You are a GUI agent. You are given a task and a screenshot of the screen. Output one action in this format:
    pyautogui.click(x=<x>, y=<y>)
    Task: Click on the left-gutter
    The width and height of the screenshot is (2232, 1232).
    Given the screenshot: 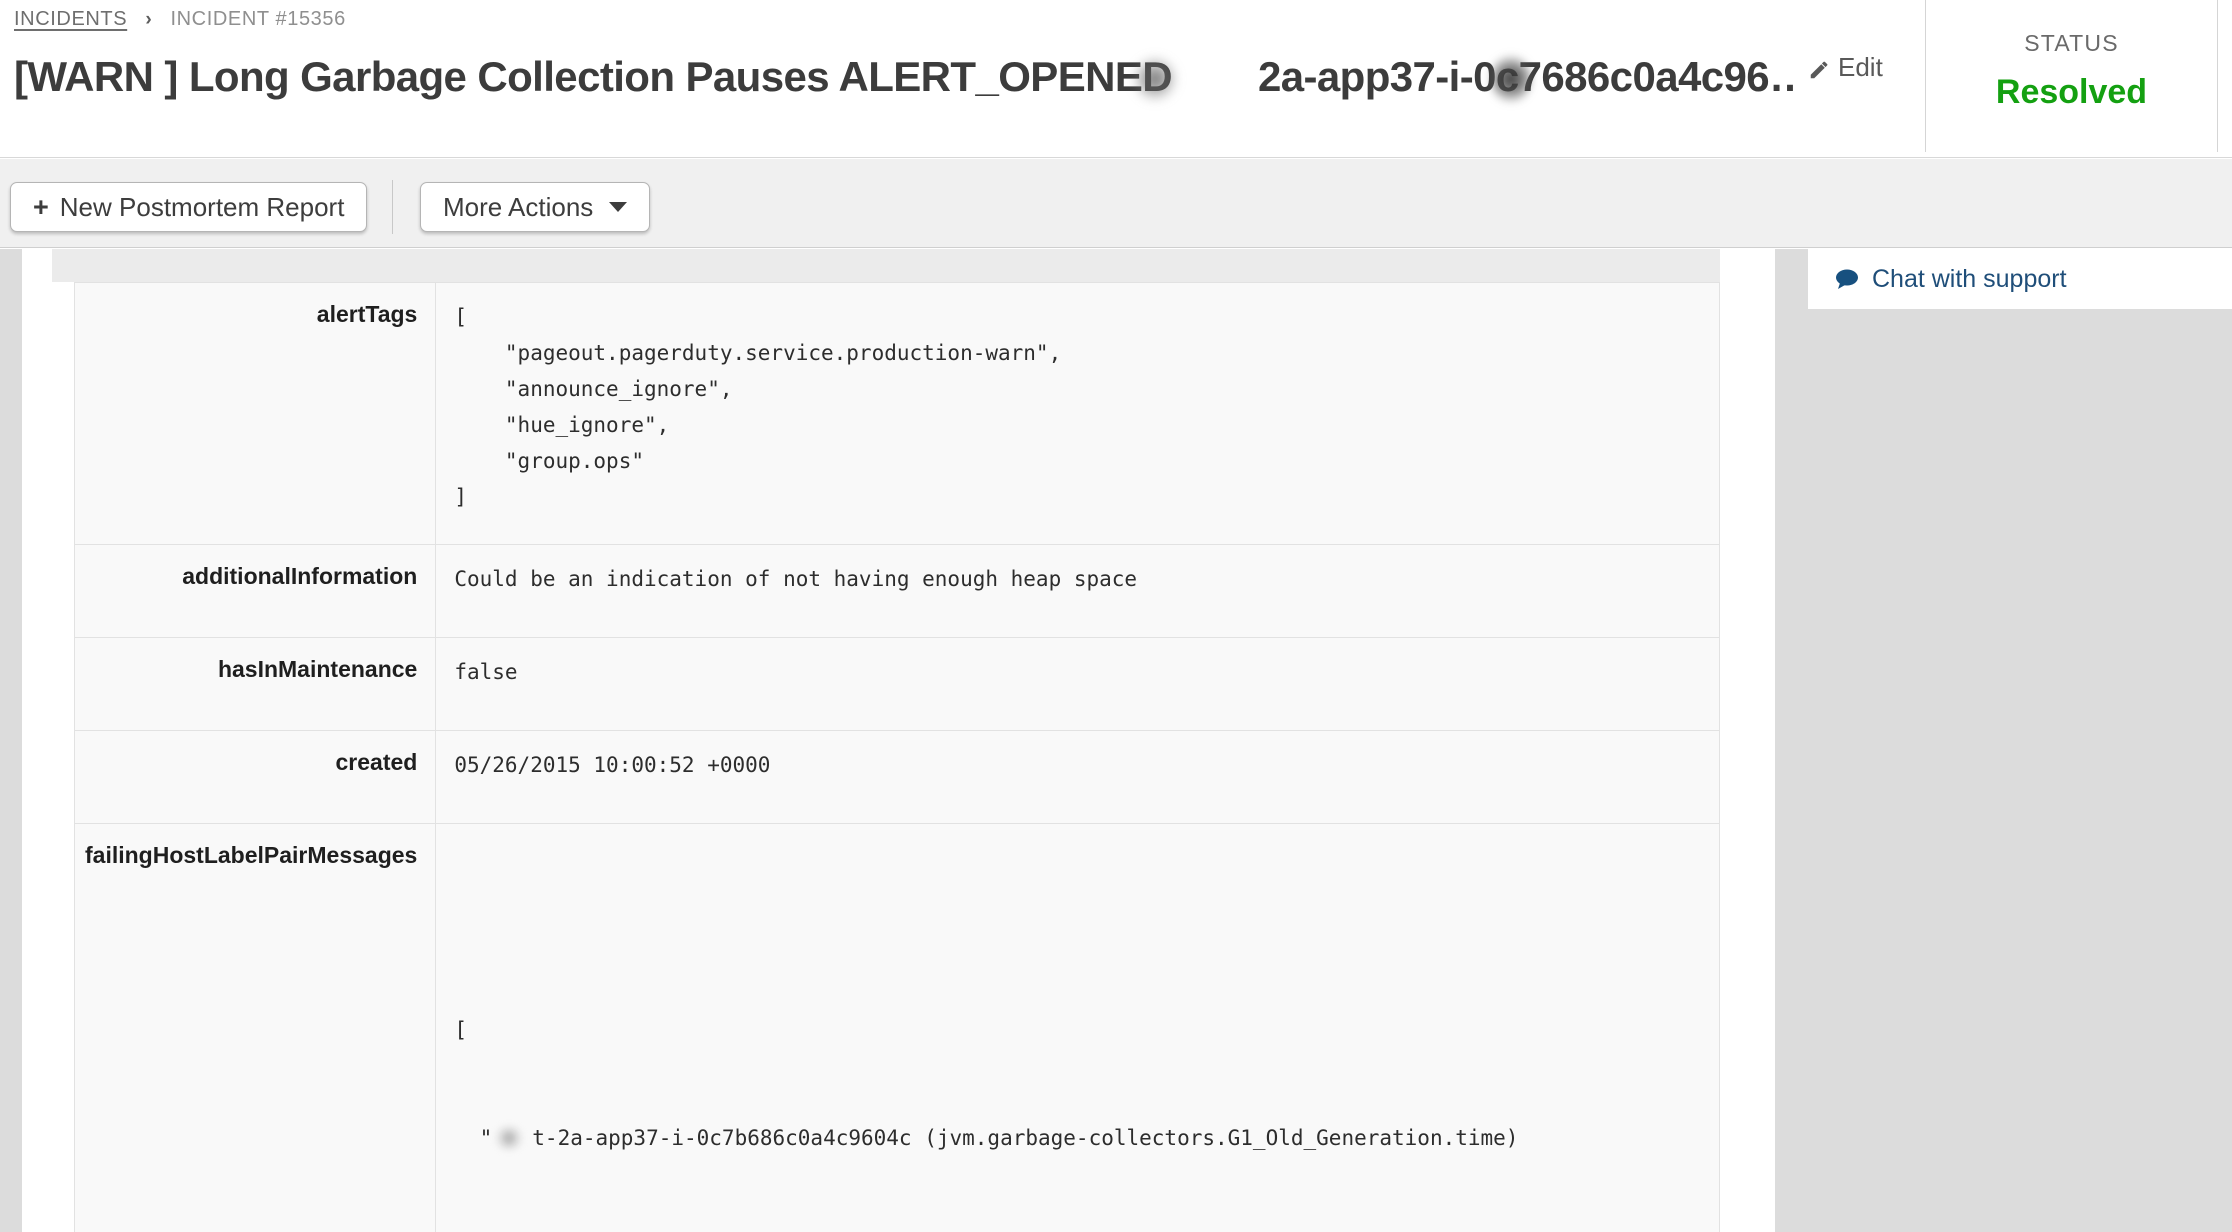 What is the action you would take?
    pyautogui.click(x=11, y=740)
    